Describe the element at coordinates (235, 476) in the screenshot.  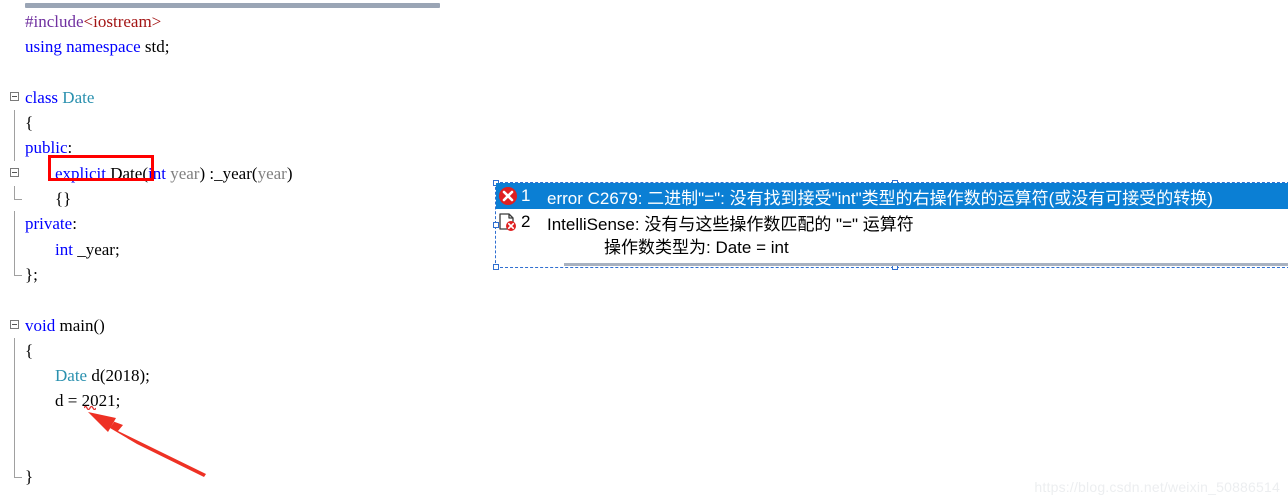
I see `code-line: }` at that location.